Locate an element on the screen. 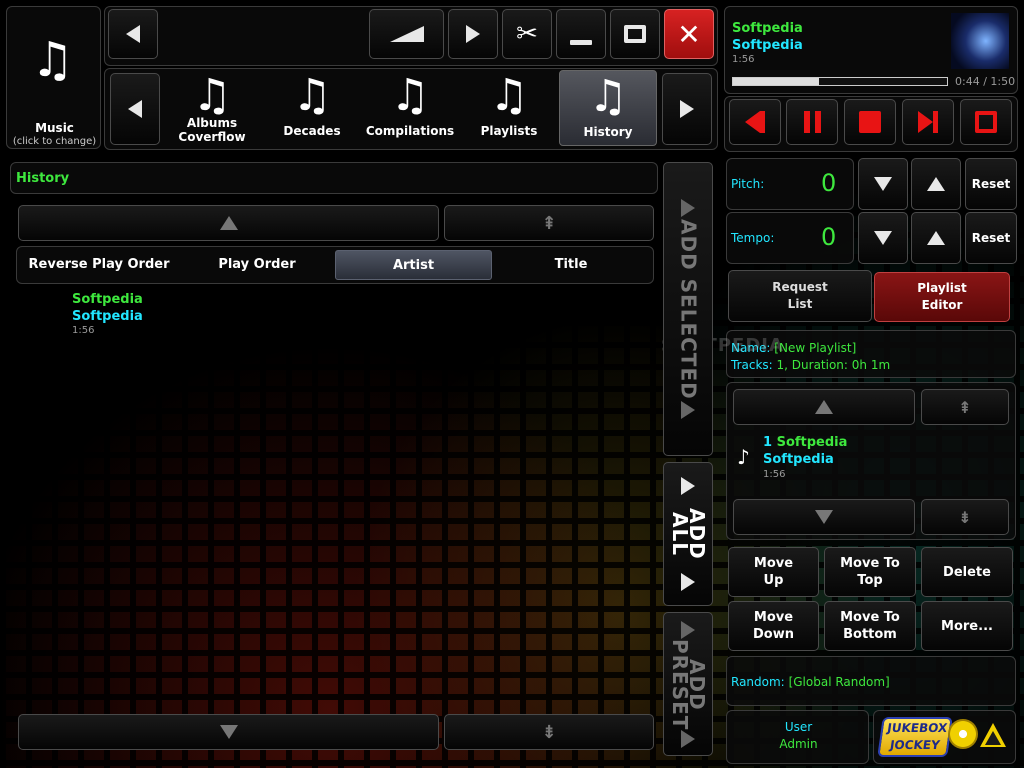  minimize-button is located at coordinates (581, 34).